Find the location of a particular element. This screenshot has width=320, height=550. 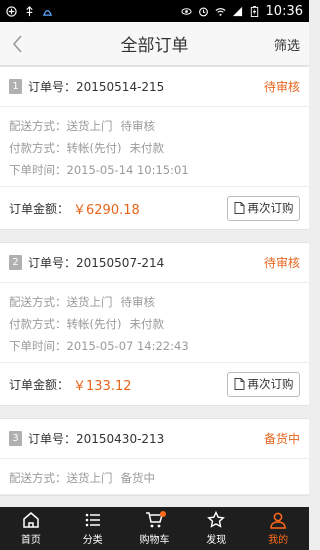

order-card-footer: 订单金额： ￥133.12 再次订购 is located at coordinates (154, 384).